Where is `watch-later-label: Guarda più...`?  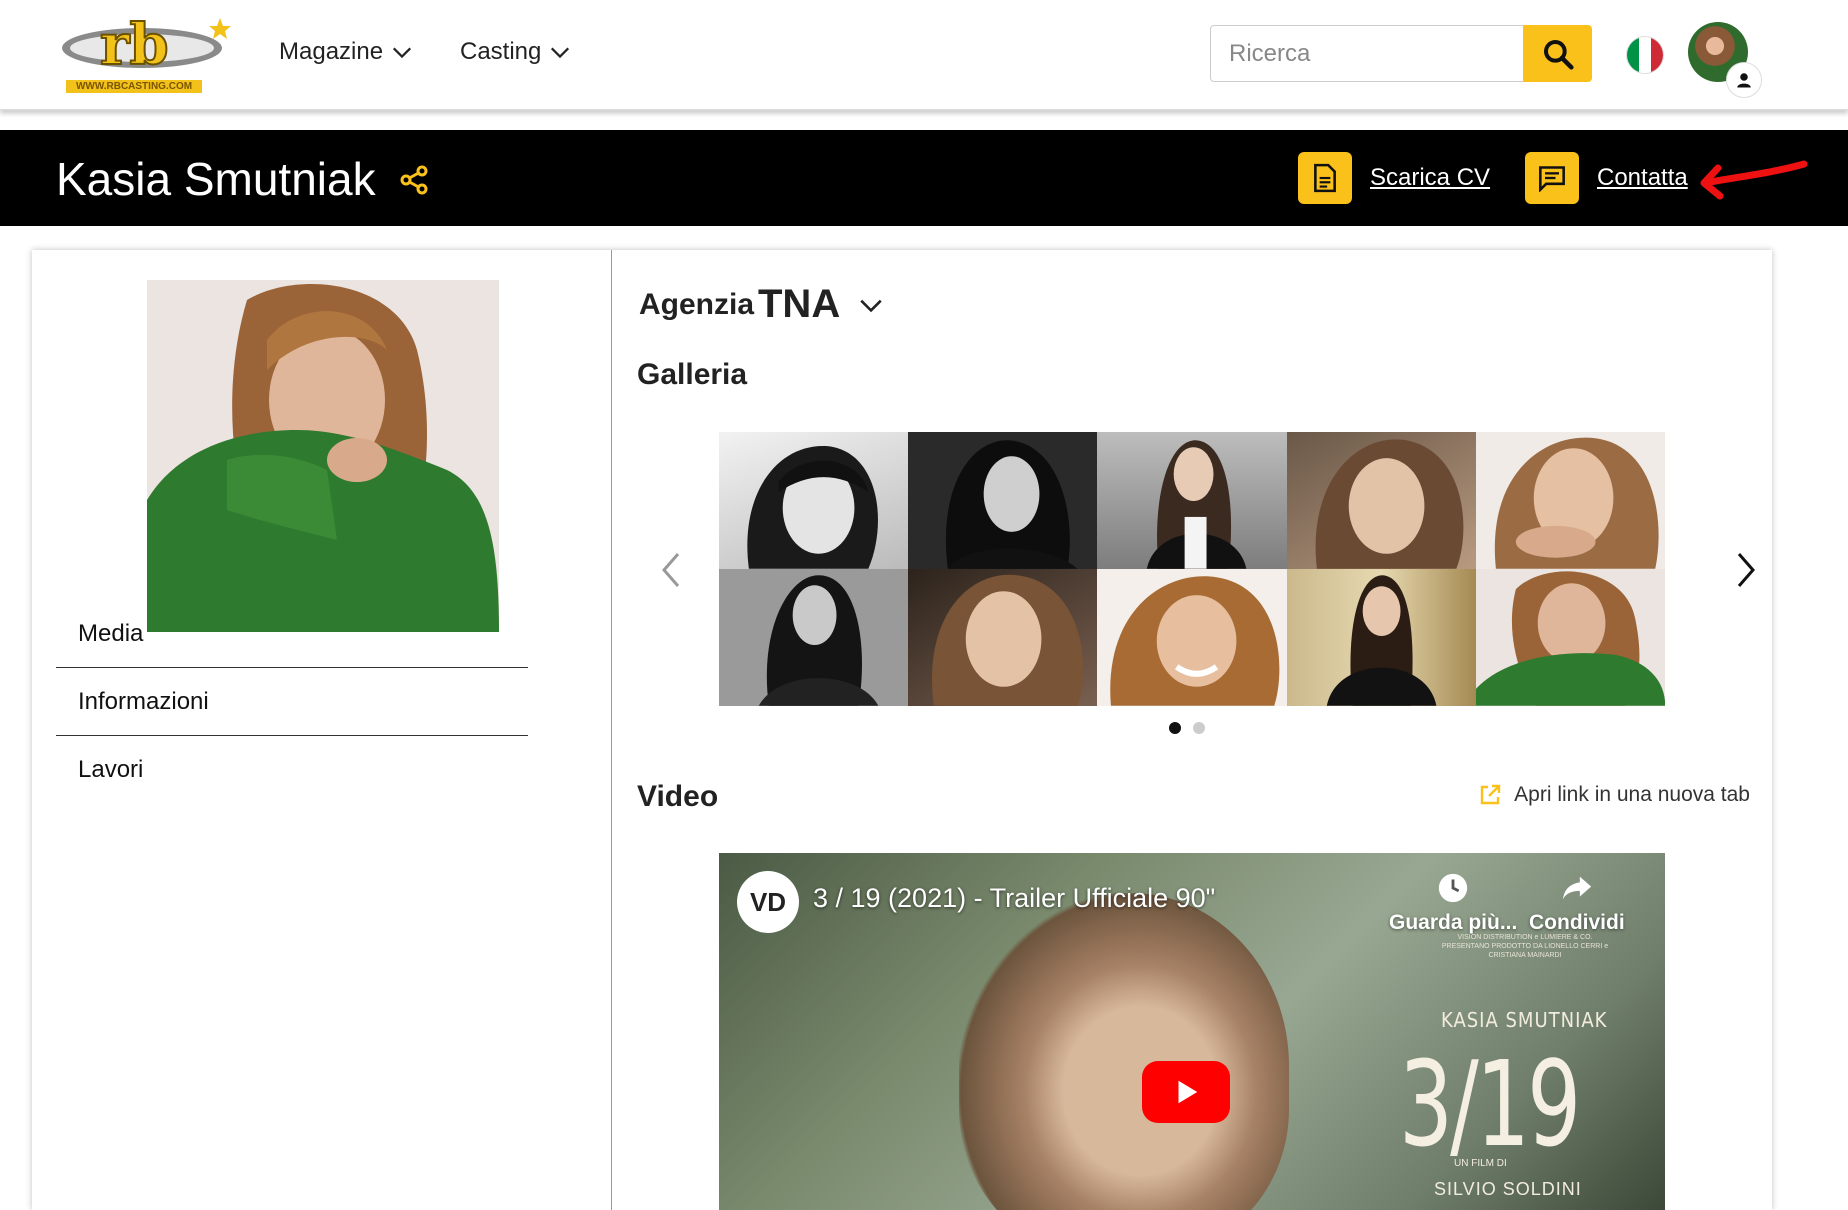 watch-later-label: Guarda più... is located at coordinates (1453, 922).